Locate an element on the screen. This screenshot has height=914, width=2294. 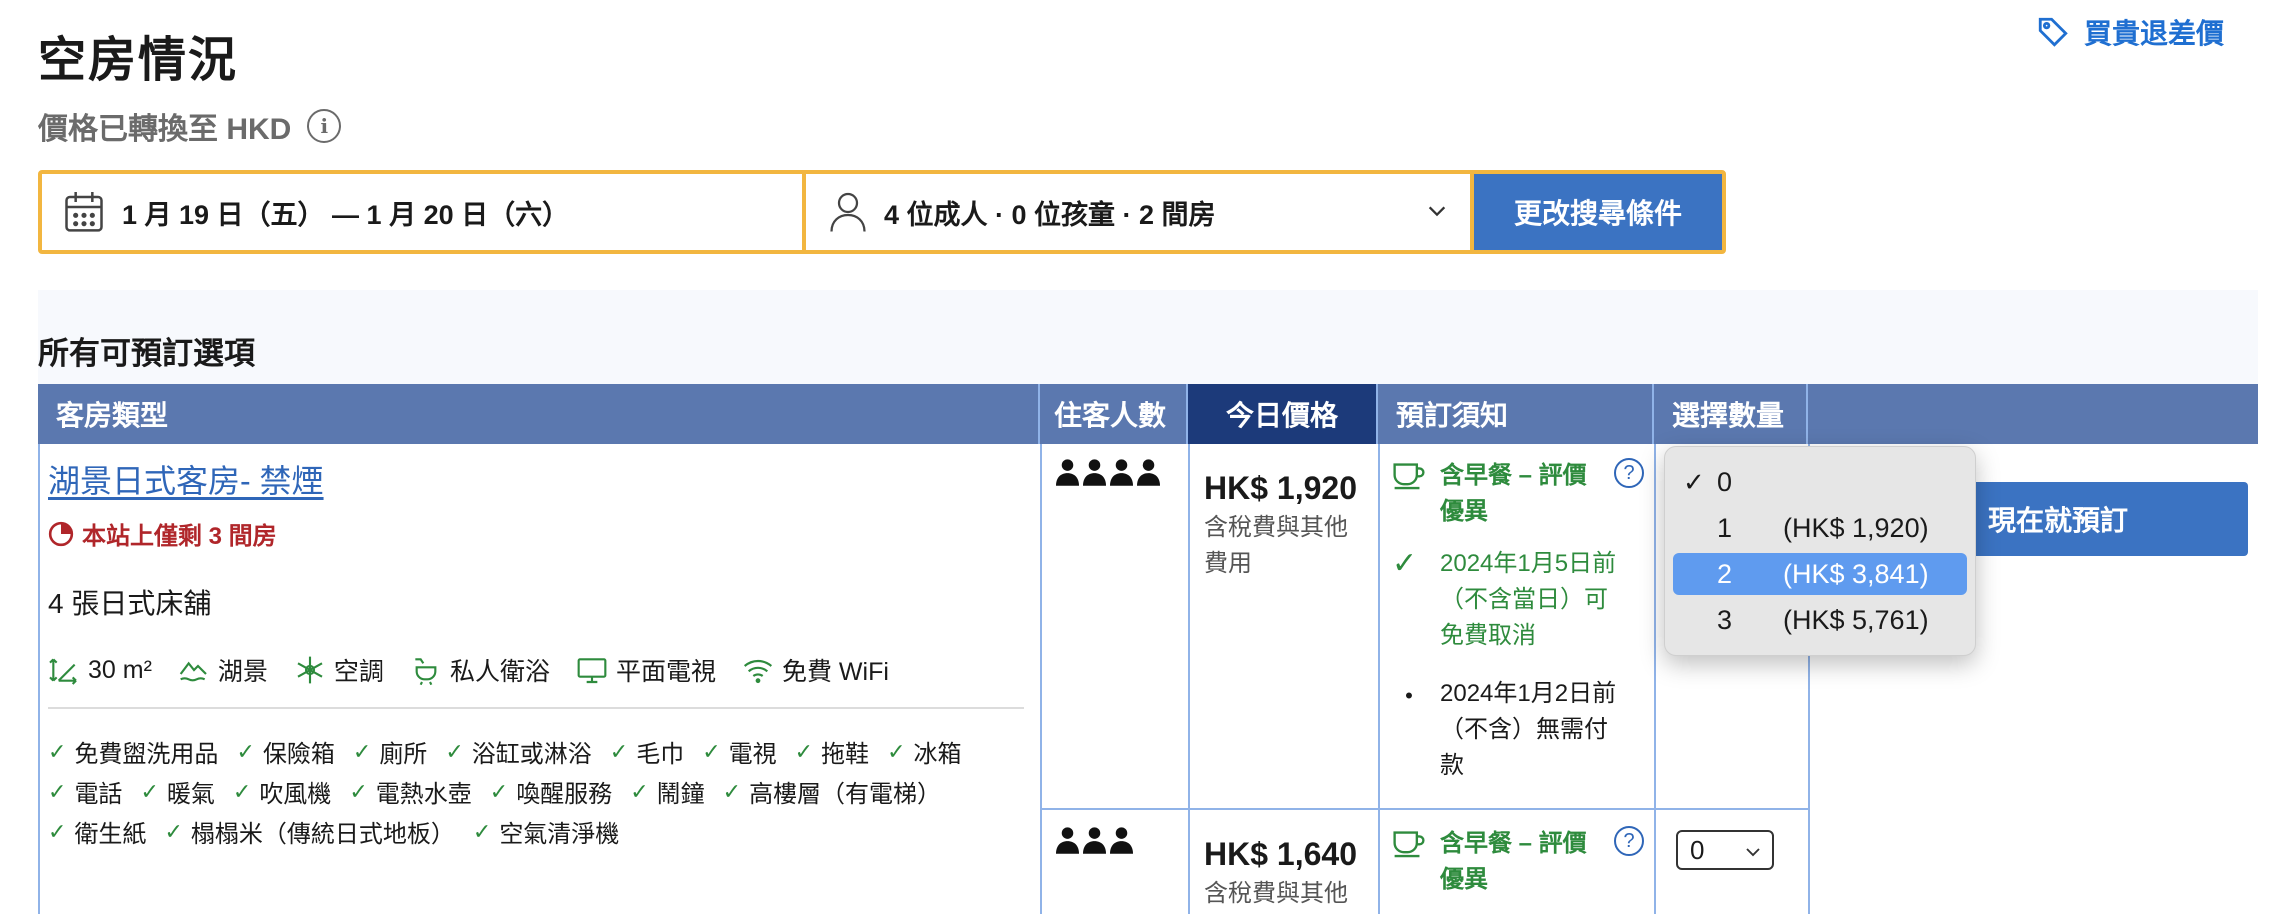
pie-clock-icon is located at coordinates (61, 533).